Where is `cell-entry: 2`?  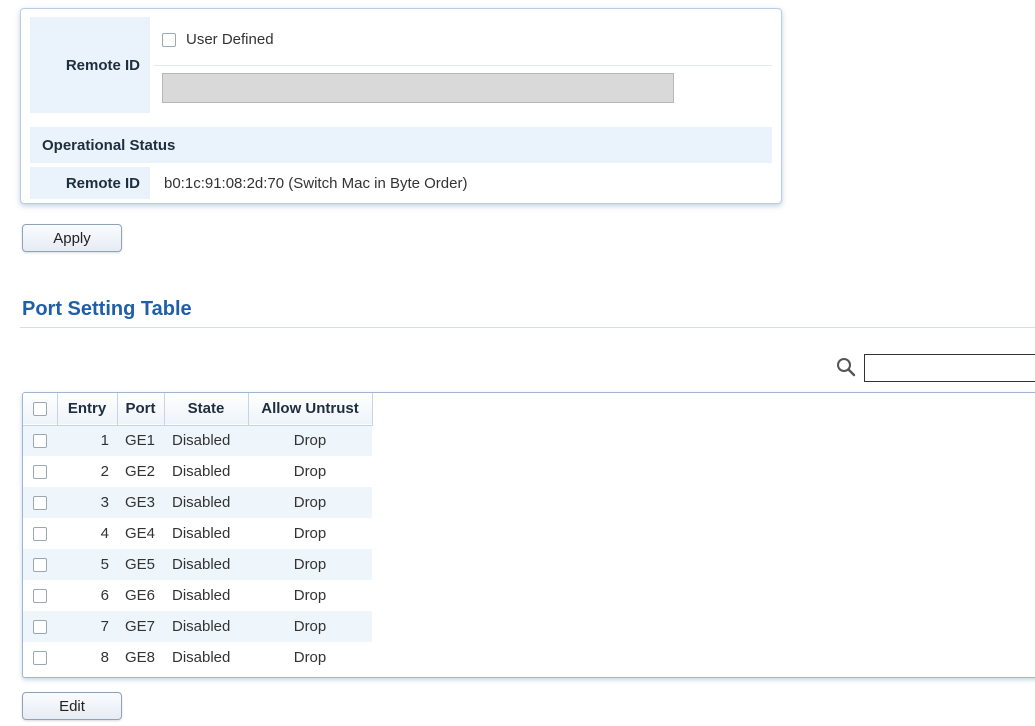 cell-entry: 2 is located at coordinates (104, 471).